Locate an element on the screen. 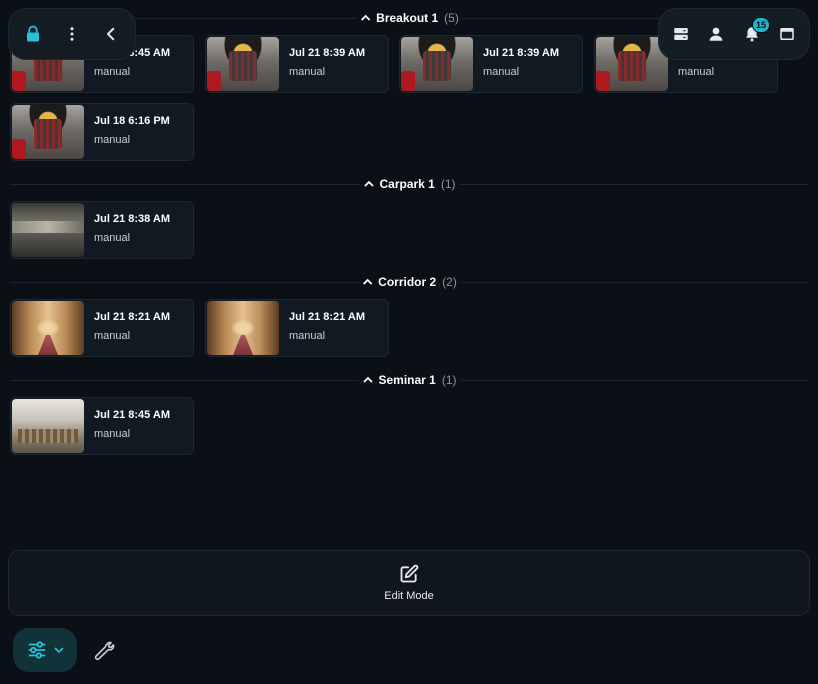  more-options-button is located at coordinates (72, 34).